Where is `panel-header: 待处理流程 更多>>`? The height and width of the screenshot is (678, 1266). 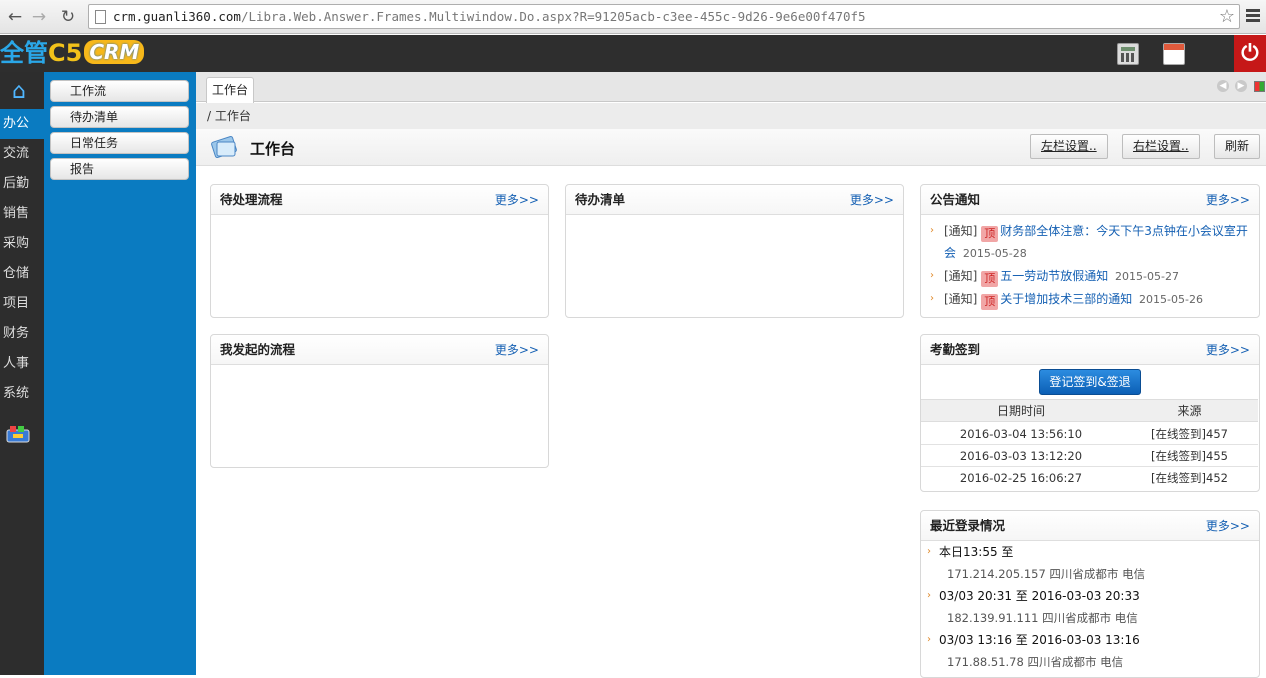 panel-header: 待处理流程 更多>> is located at coordinates (379, 200).